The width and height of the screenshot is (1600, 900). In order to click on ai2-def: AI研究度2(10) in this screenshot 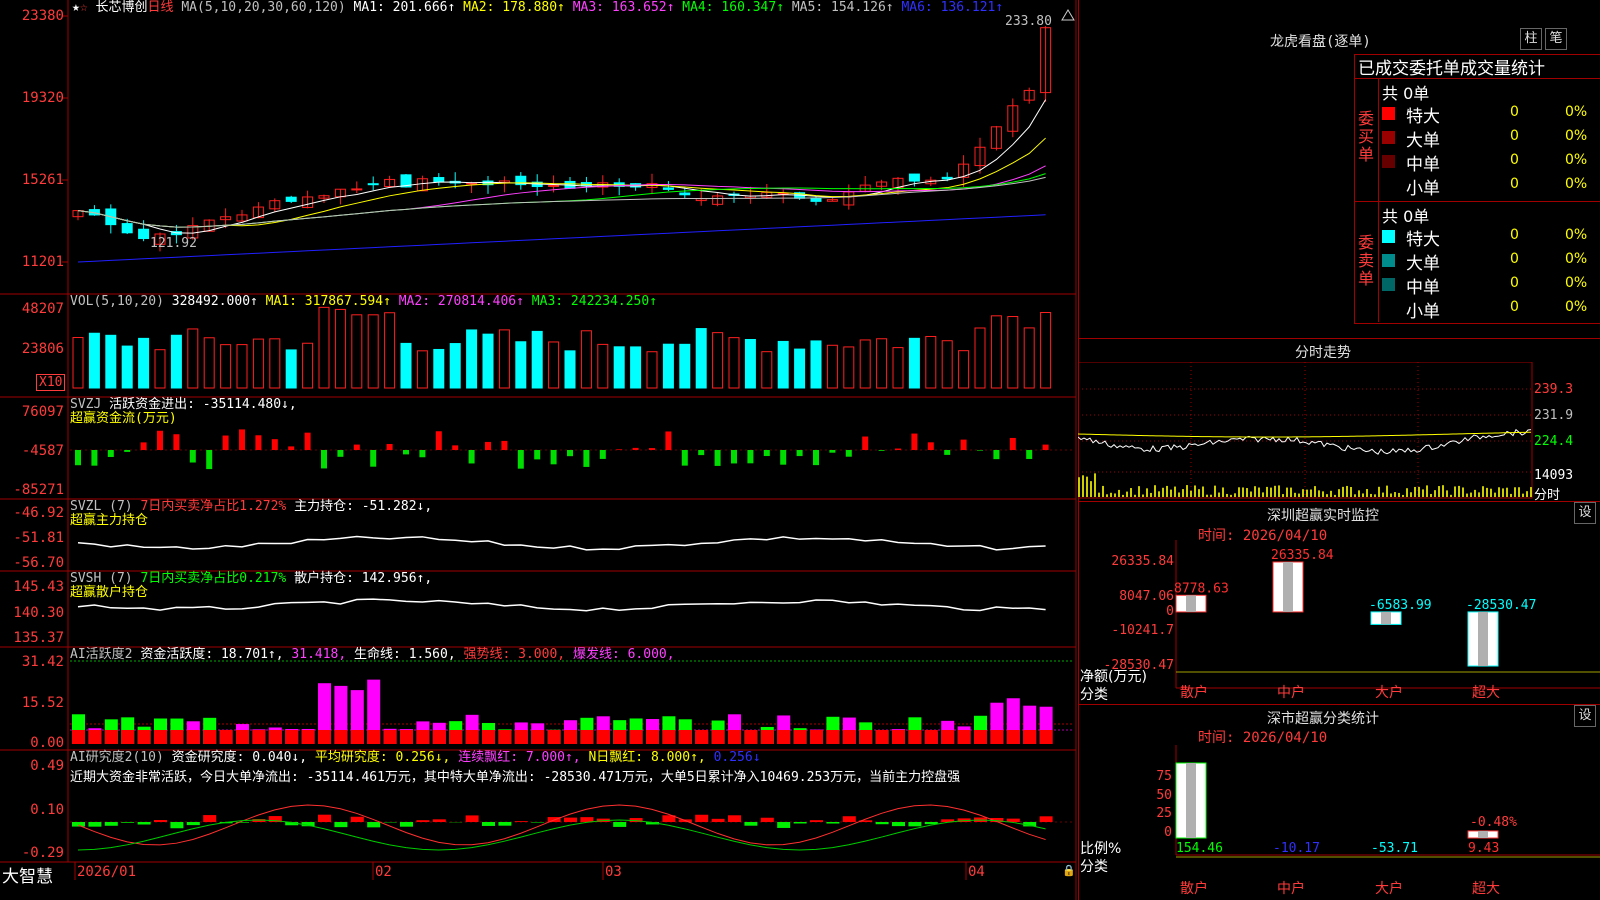, I will do `click(117, 757)`.